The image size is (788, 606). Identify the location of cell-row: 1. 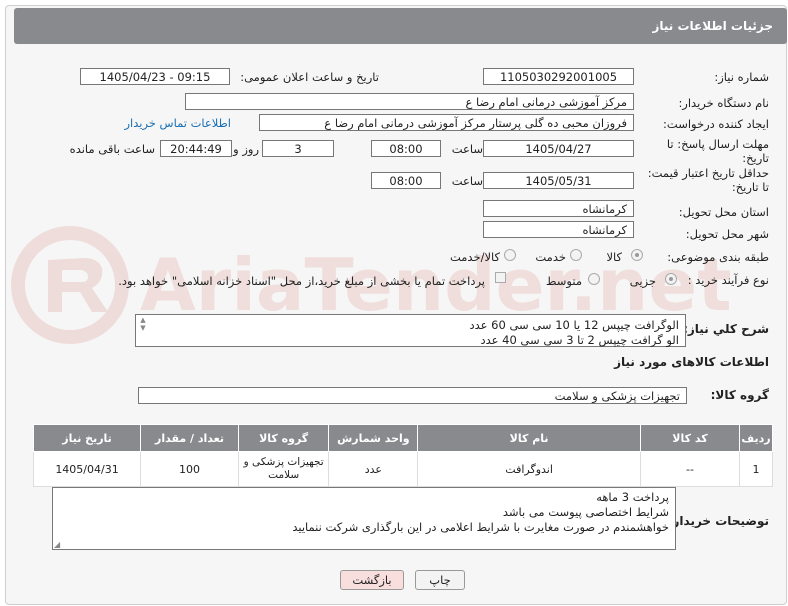
(756, 469).